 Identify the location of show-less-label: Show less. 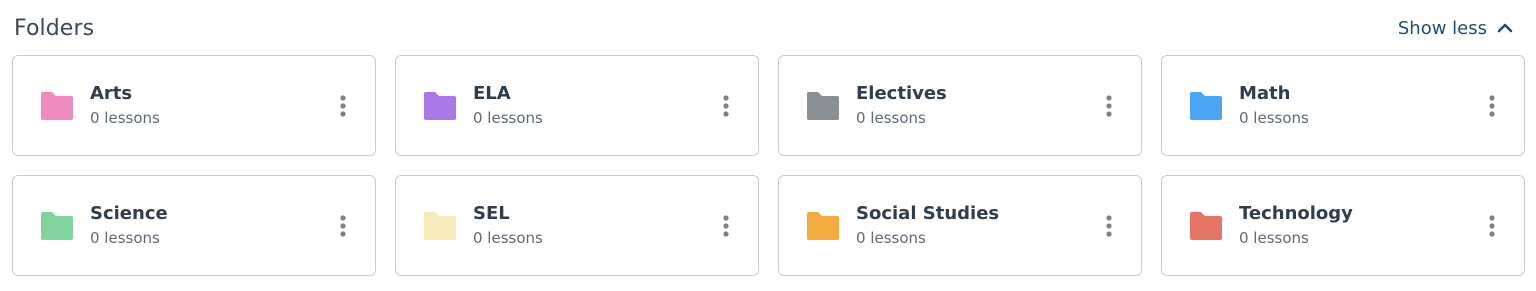
(1442, 28).